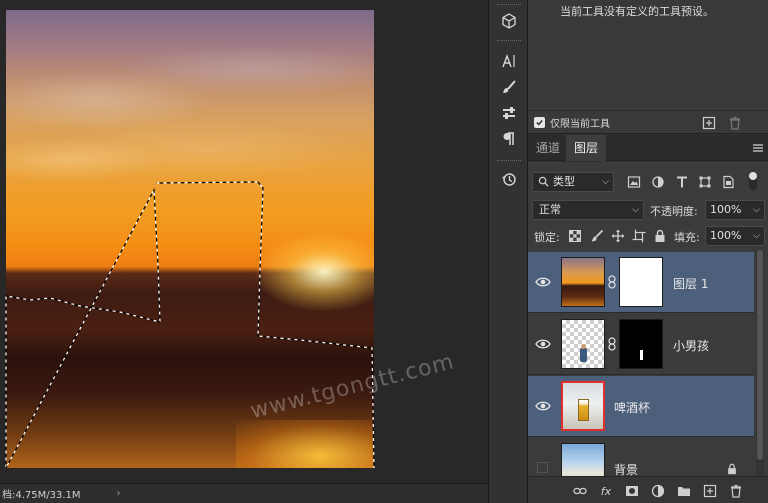 This screenshot has height=503, width=768. I want to click on filter-kind-select: 类型 ⌵, so click(573, 182).